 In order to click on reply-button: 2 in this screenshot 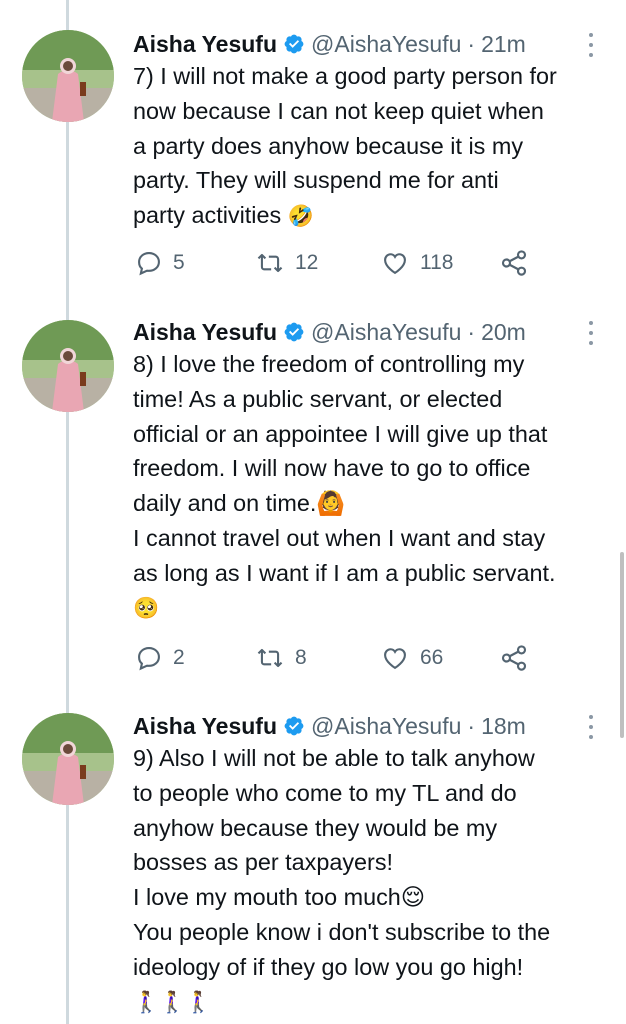, I will do `click(160, 658)`.